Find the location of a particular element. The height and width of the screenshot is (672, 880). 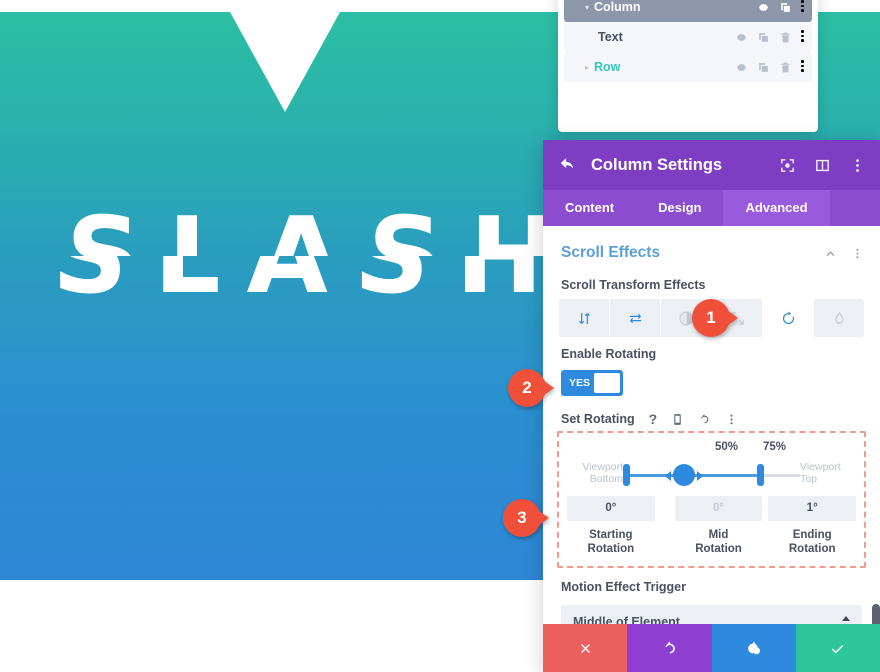

toggle-knob is located at coordinates (607, 383).